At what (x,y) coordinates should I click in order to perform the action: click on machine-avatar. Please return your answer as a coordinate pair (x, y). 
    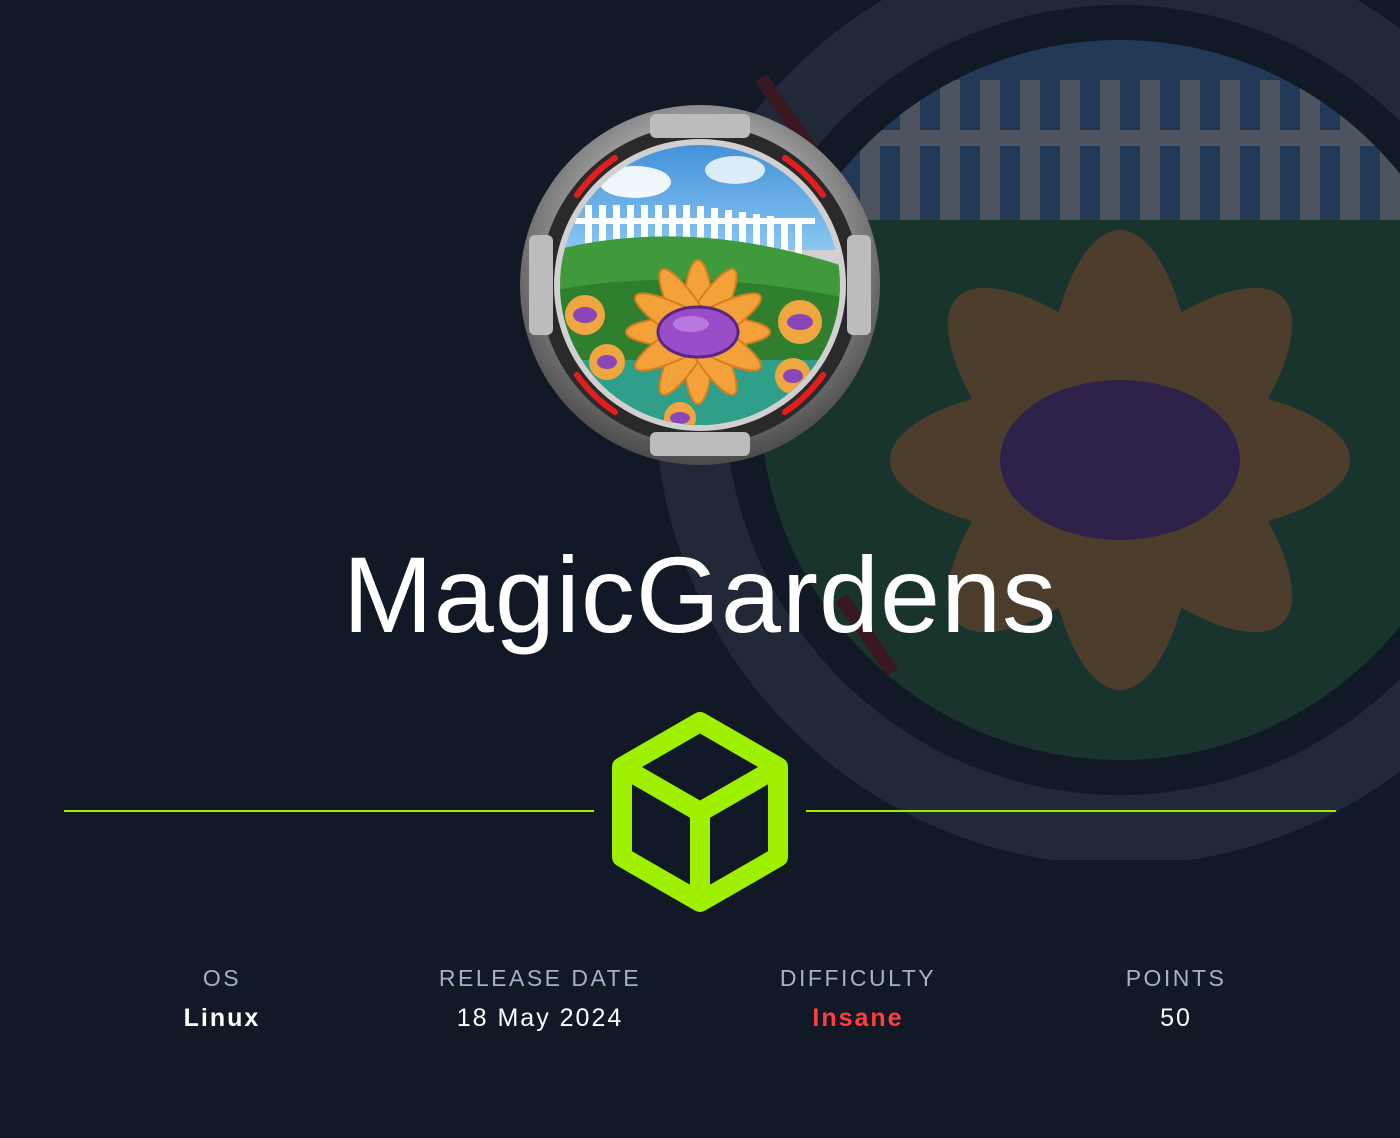
    Looking at the image, I should click on (700, 285).